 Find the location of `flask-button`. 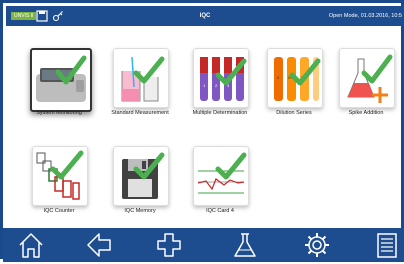

flask-button is located at coordinates (245, 245).